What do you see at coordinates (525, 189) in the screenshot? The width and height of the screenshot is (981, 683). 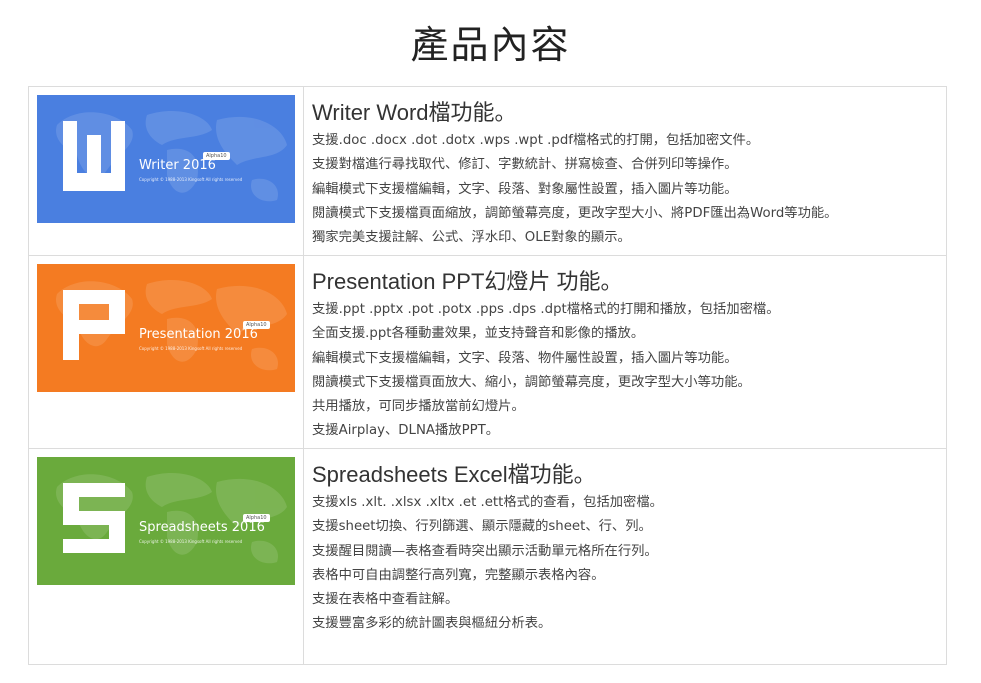 I see `feature-item: 編輯模式下支援檔編輯，文字、段落、對象屬性設置，插入圖片等功能。` at bounding box center [525, 189].